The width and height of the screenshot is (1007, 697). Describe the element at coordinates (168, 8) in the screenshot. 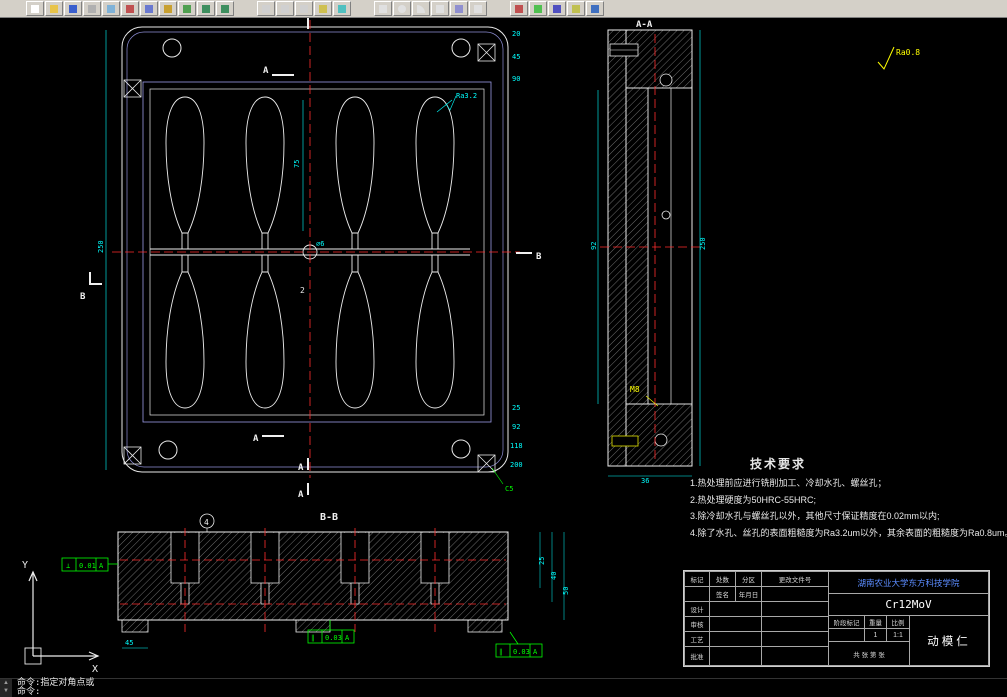

I see `paste-icon` at that location.